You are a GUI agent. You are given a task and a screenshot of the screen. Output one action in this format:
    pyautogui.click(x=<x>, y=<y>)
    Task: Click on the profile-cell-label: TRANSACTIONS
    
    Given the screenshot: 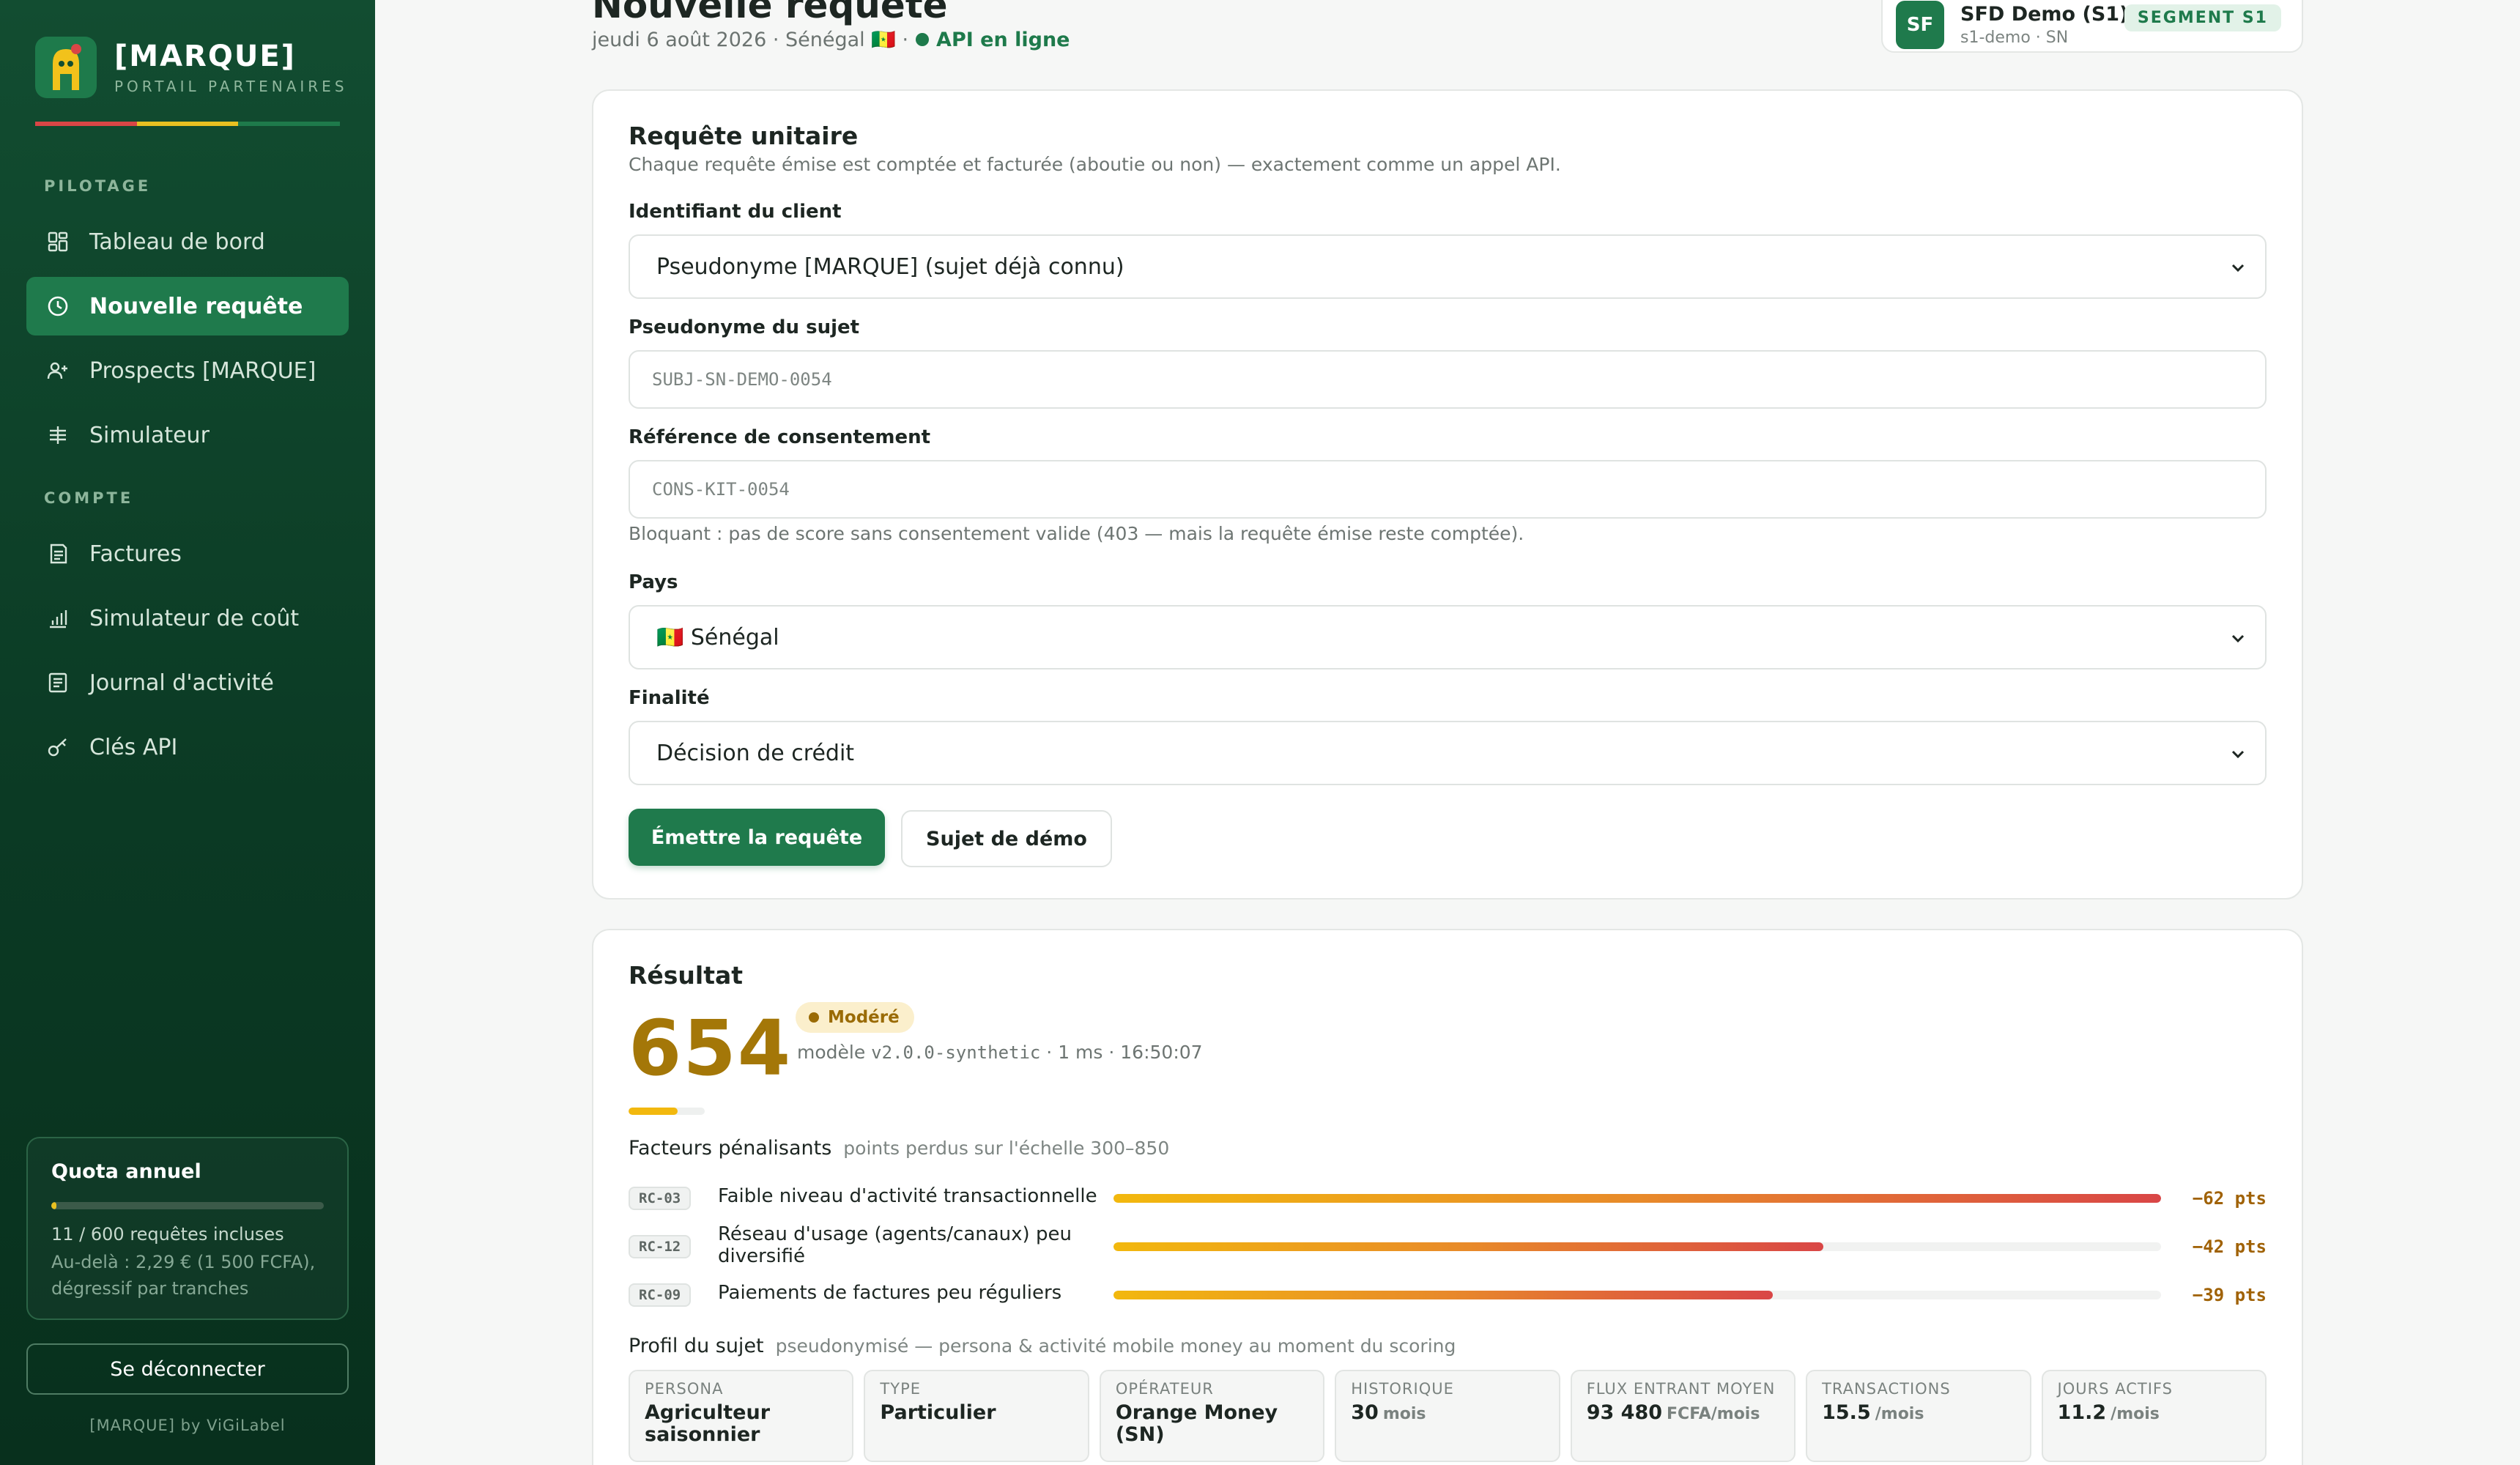 What is the action you would take?
    pyautogui.click(x=1886, y=1389)
    